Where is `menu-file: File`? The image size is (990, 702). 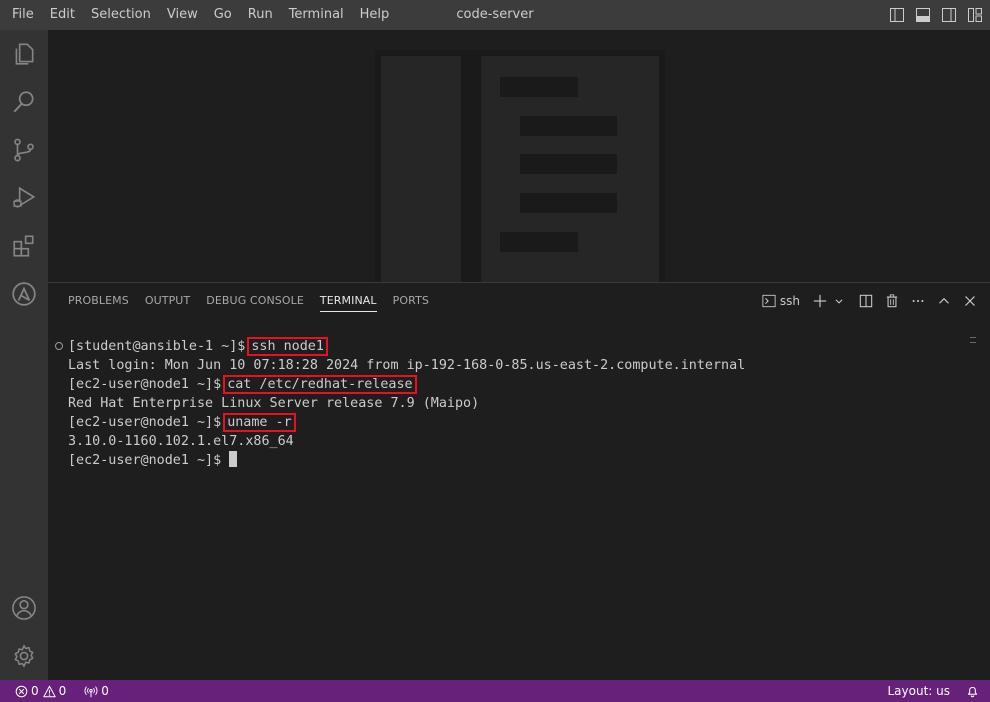 menu-file: File is located at coordinates (23, 15).